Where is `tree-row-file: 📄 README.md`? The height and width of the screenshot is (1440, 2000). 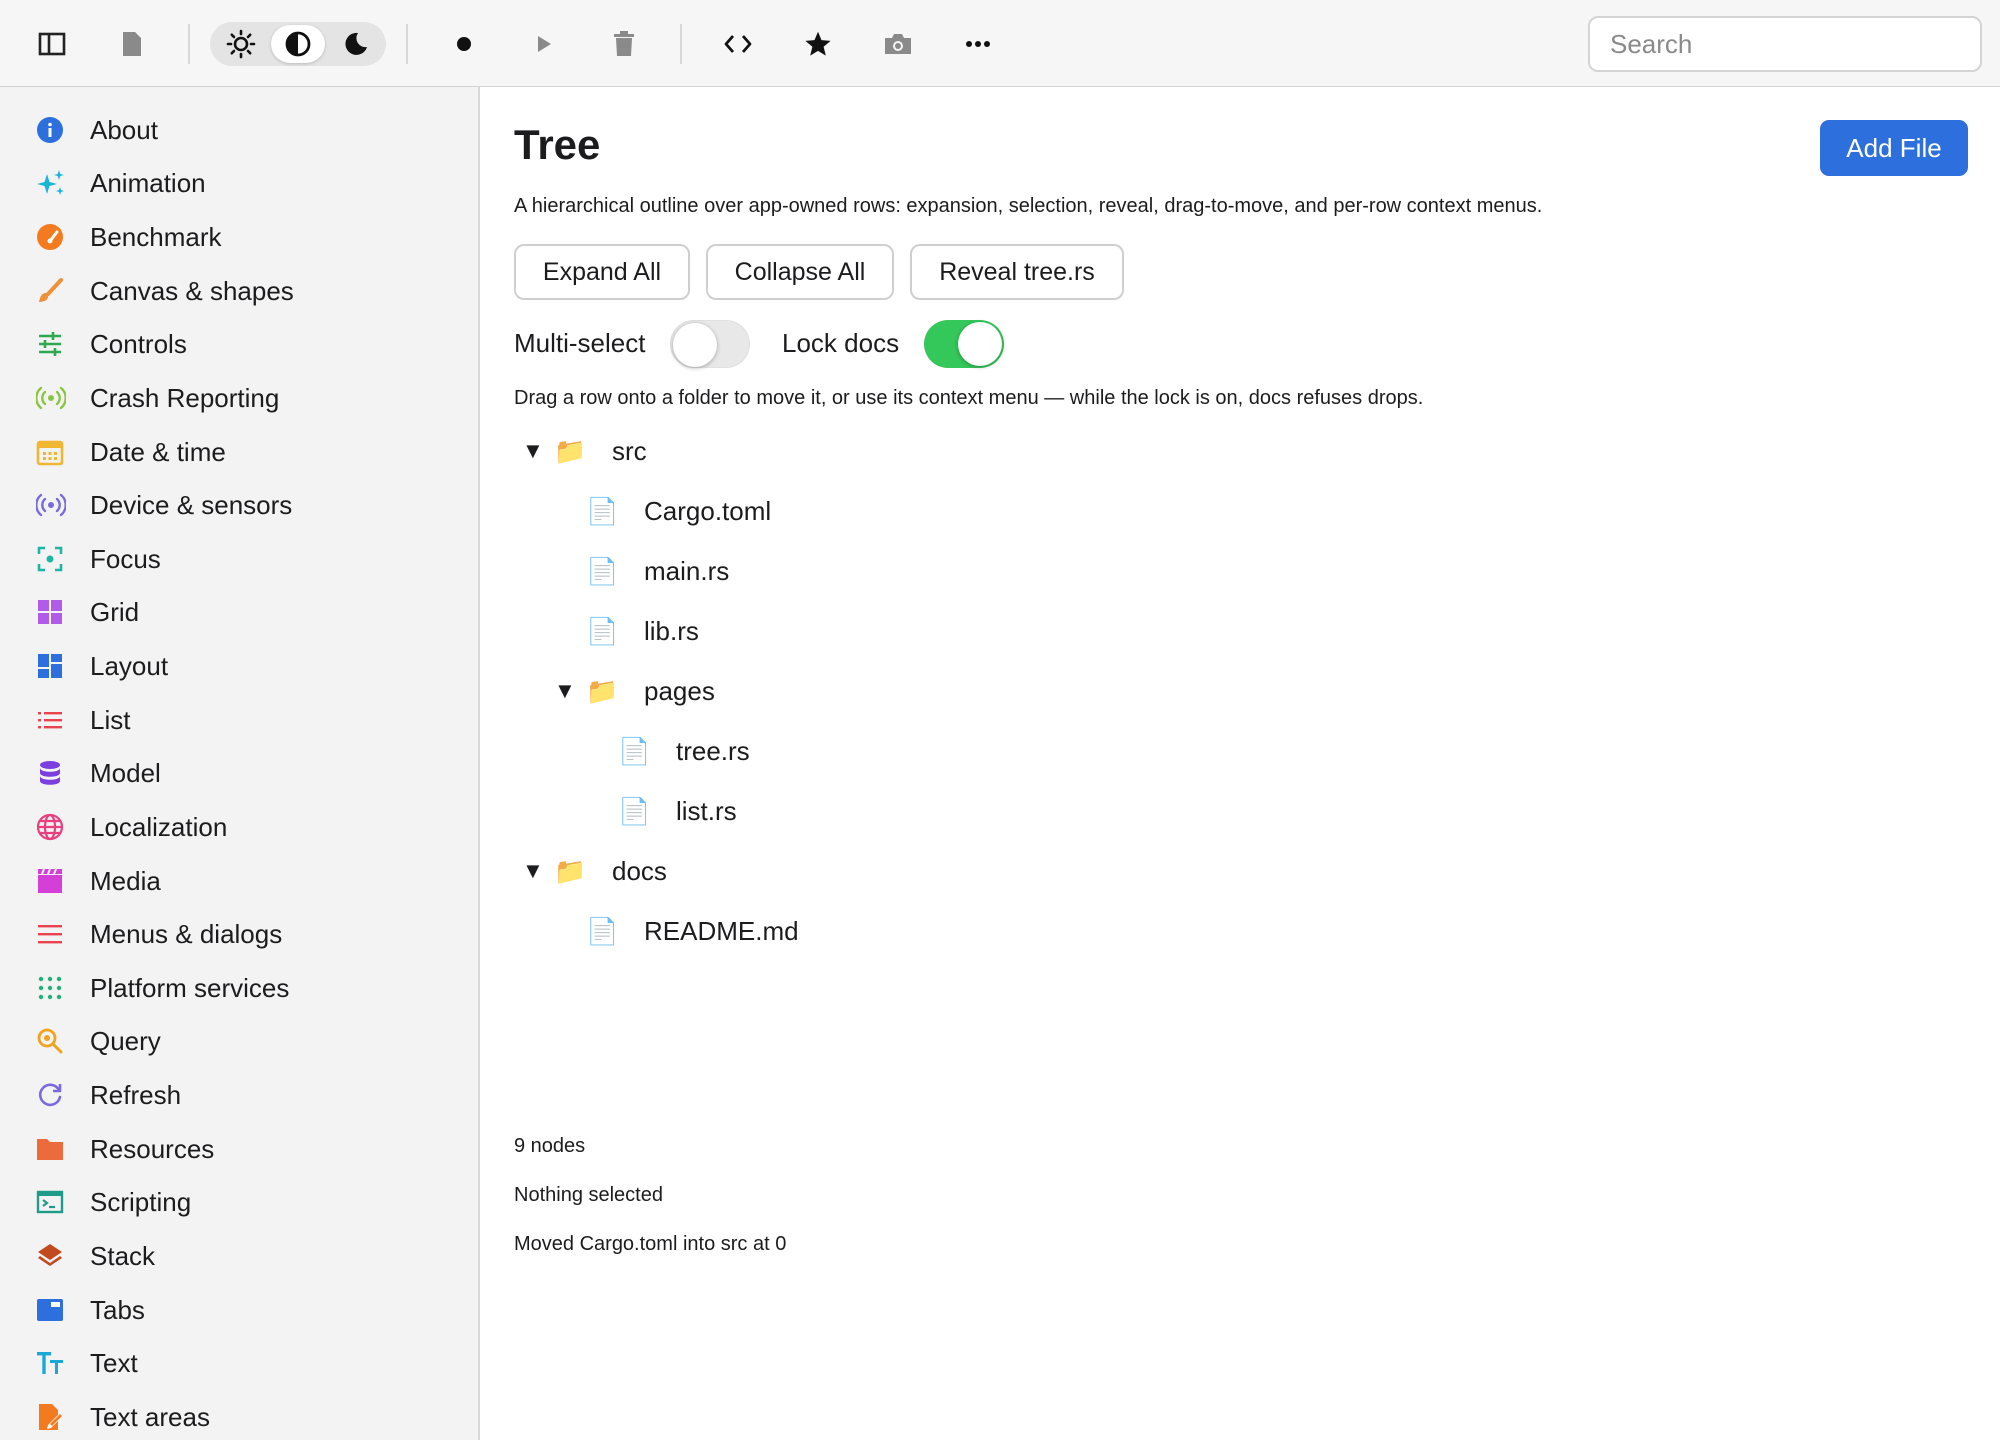
tree-row-file: 📄 README.md is located at coordinates (692, 931).